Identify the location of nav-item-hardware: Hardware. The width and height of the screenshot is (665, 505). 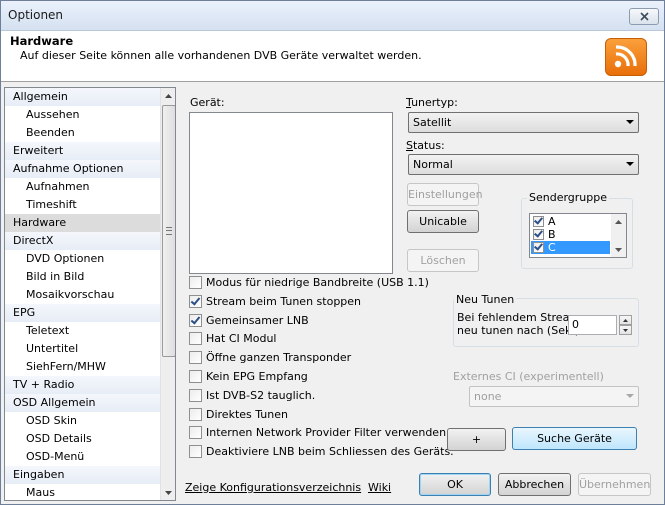
(82, 223).